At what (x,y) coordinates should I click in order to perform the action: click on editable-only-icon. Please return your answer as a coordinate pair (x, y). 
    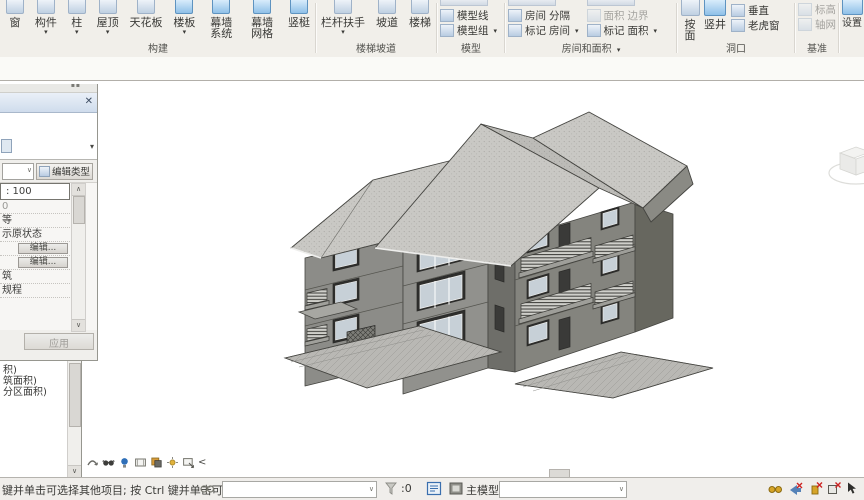
    Looking at the image, I should click on (775, 488).